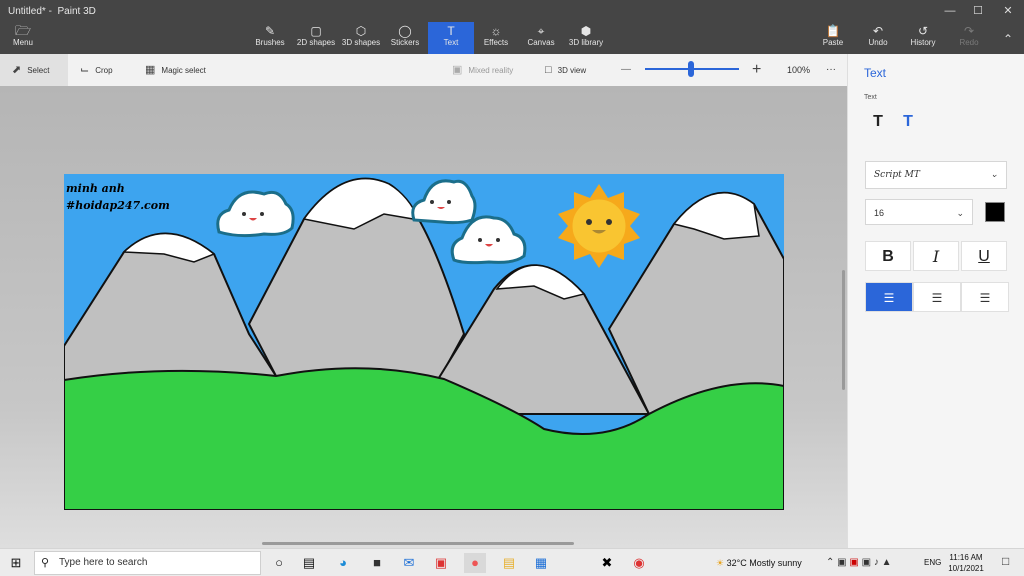 The width and height of the screenshot is (1024, 576). I want to click on weather-widget: ☀ 32°C Mostly sunny, so click(759, 562).